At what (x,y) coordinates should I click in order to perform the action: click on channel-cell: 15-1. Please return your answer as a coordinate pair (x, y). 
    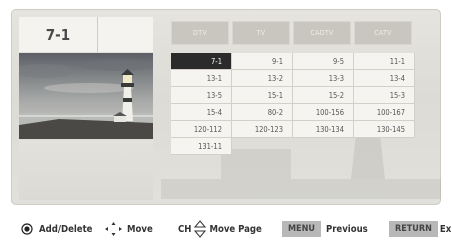
    Looking at the image, I should click on (262, 95).